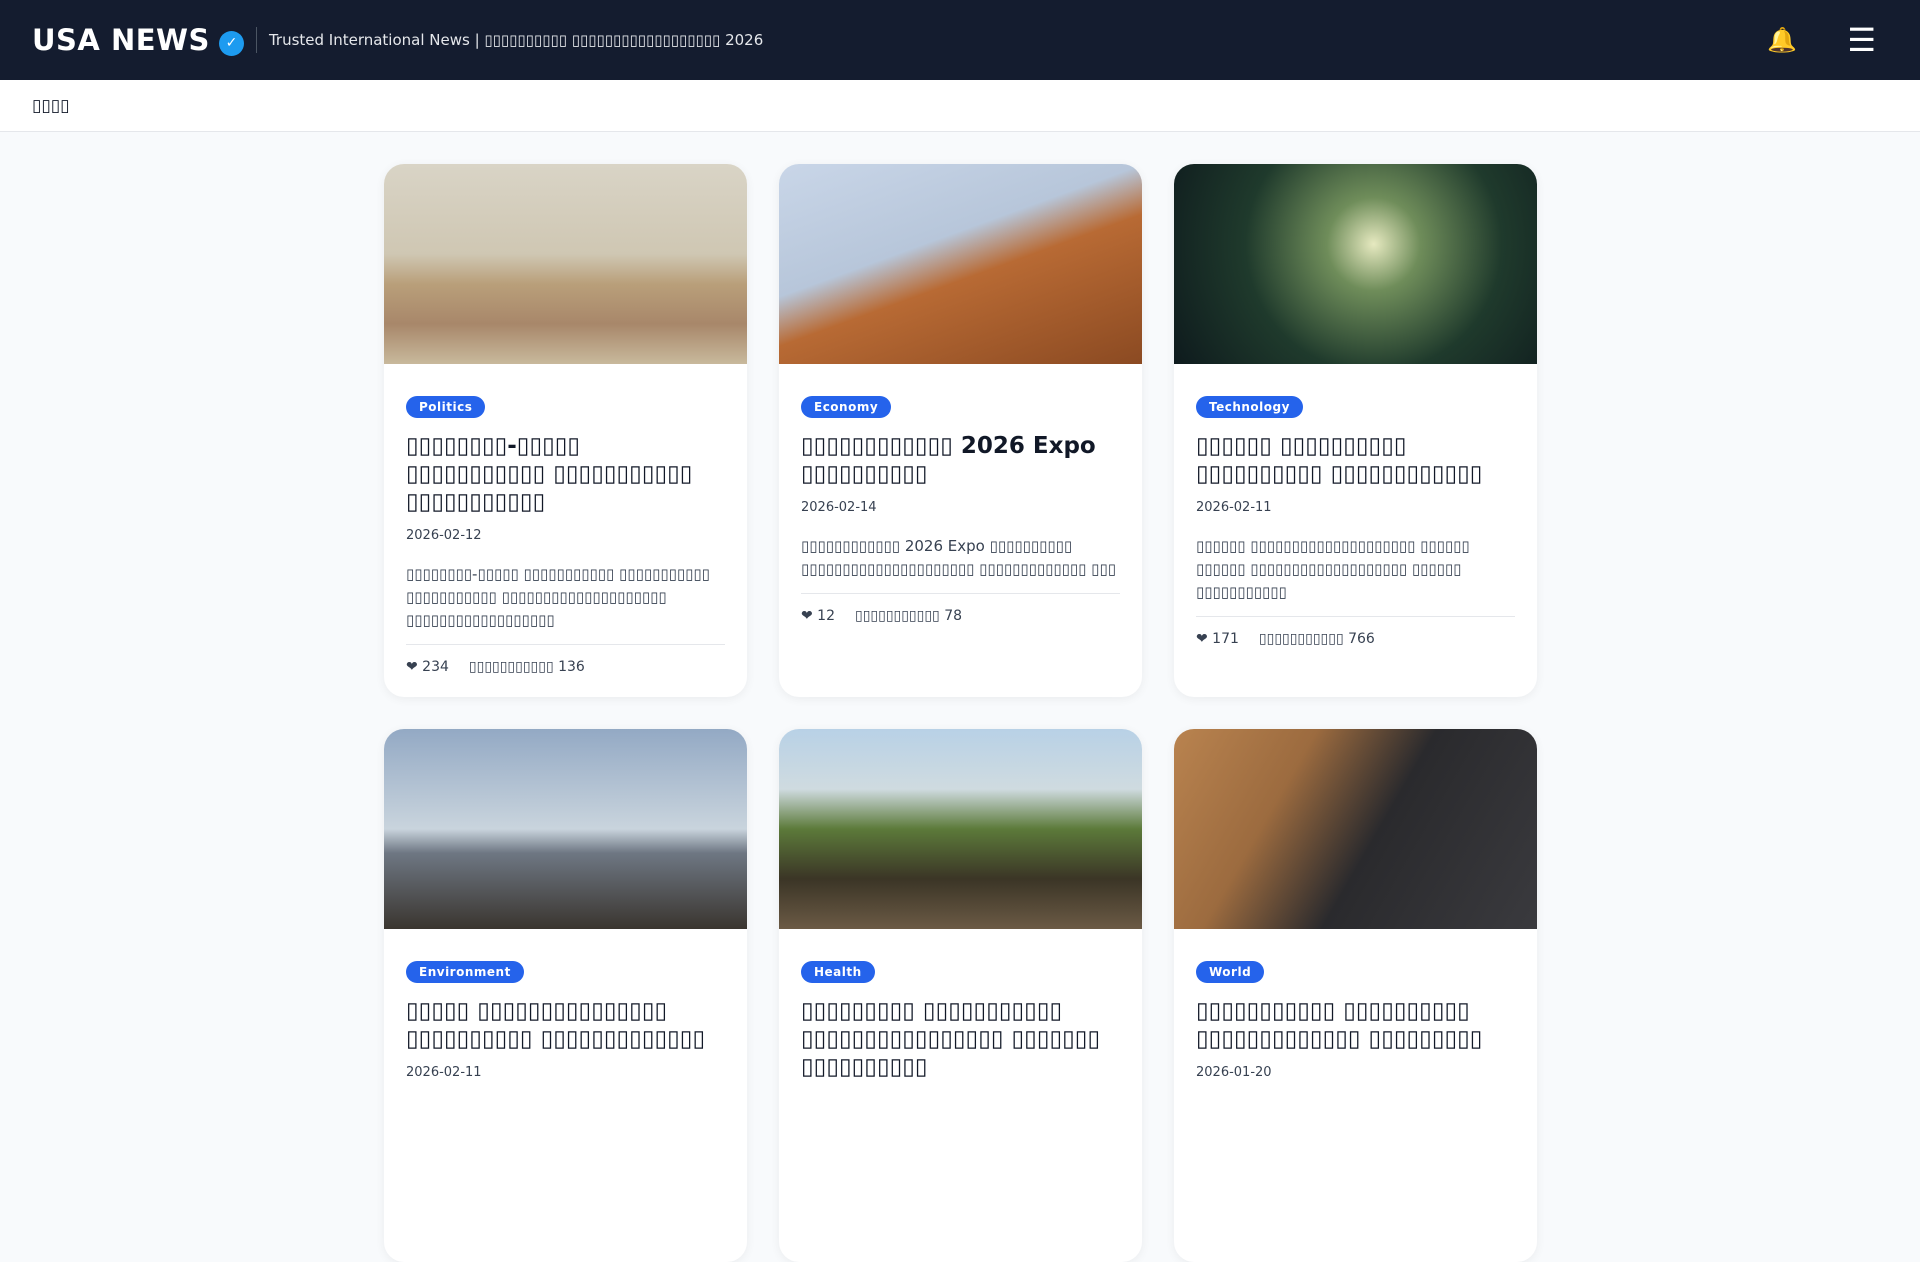 This screenshot has width=1920, height=1262. I want to click on subnav-home-link: ▯▯▯▯, so click(50, 106).